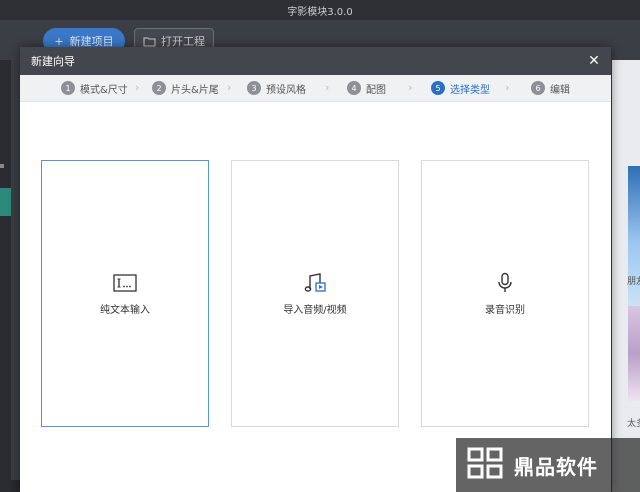 Image resolution: width=640 pixels, height=492 pixels. I want to click on option-voice-recognition: 录音识别, so click(505, 293).